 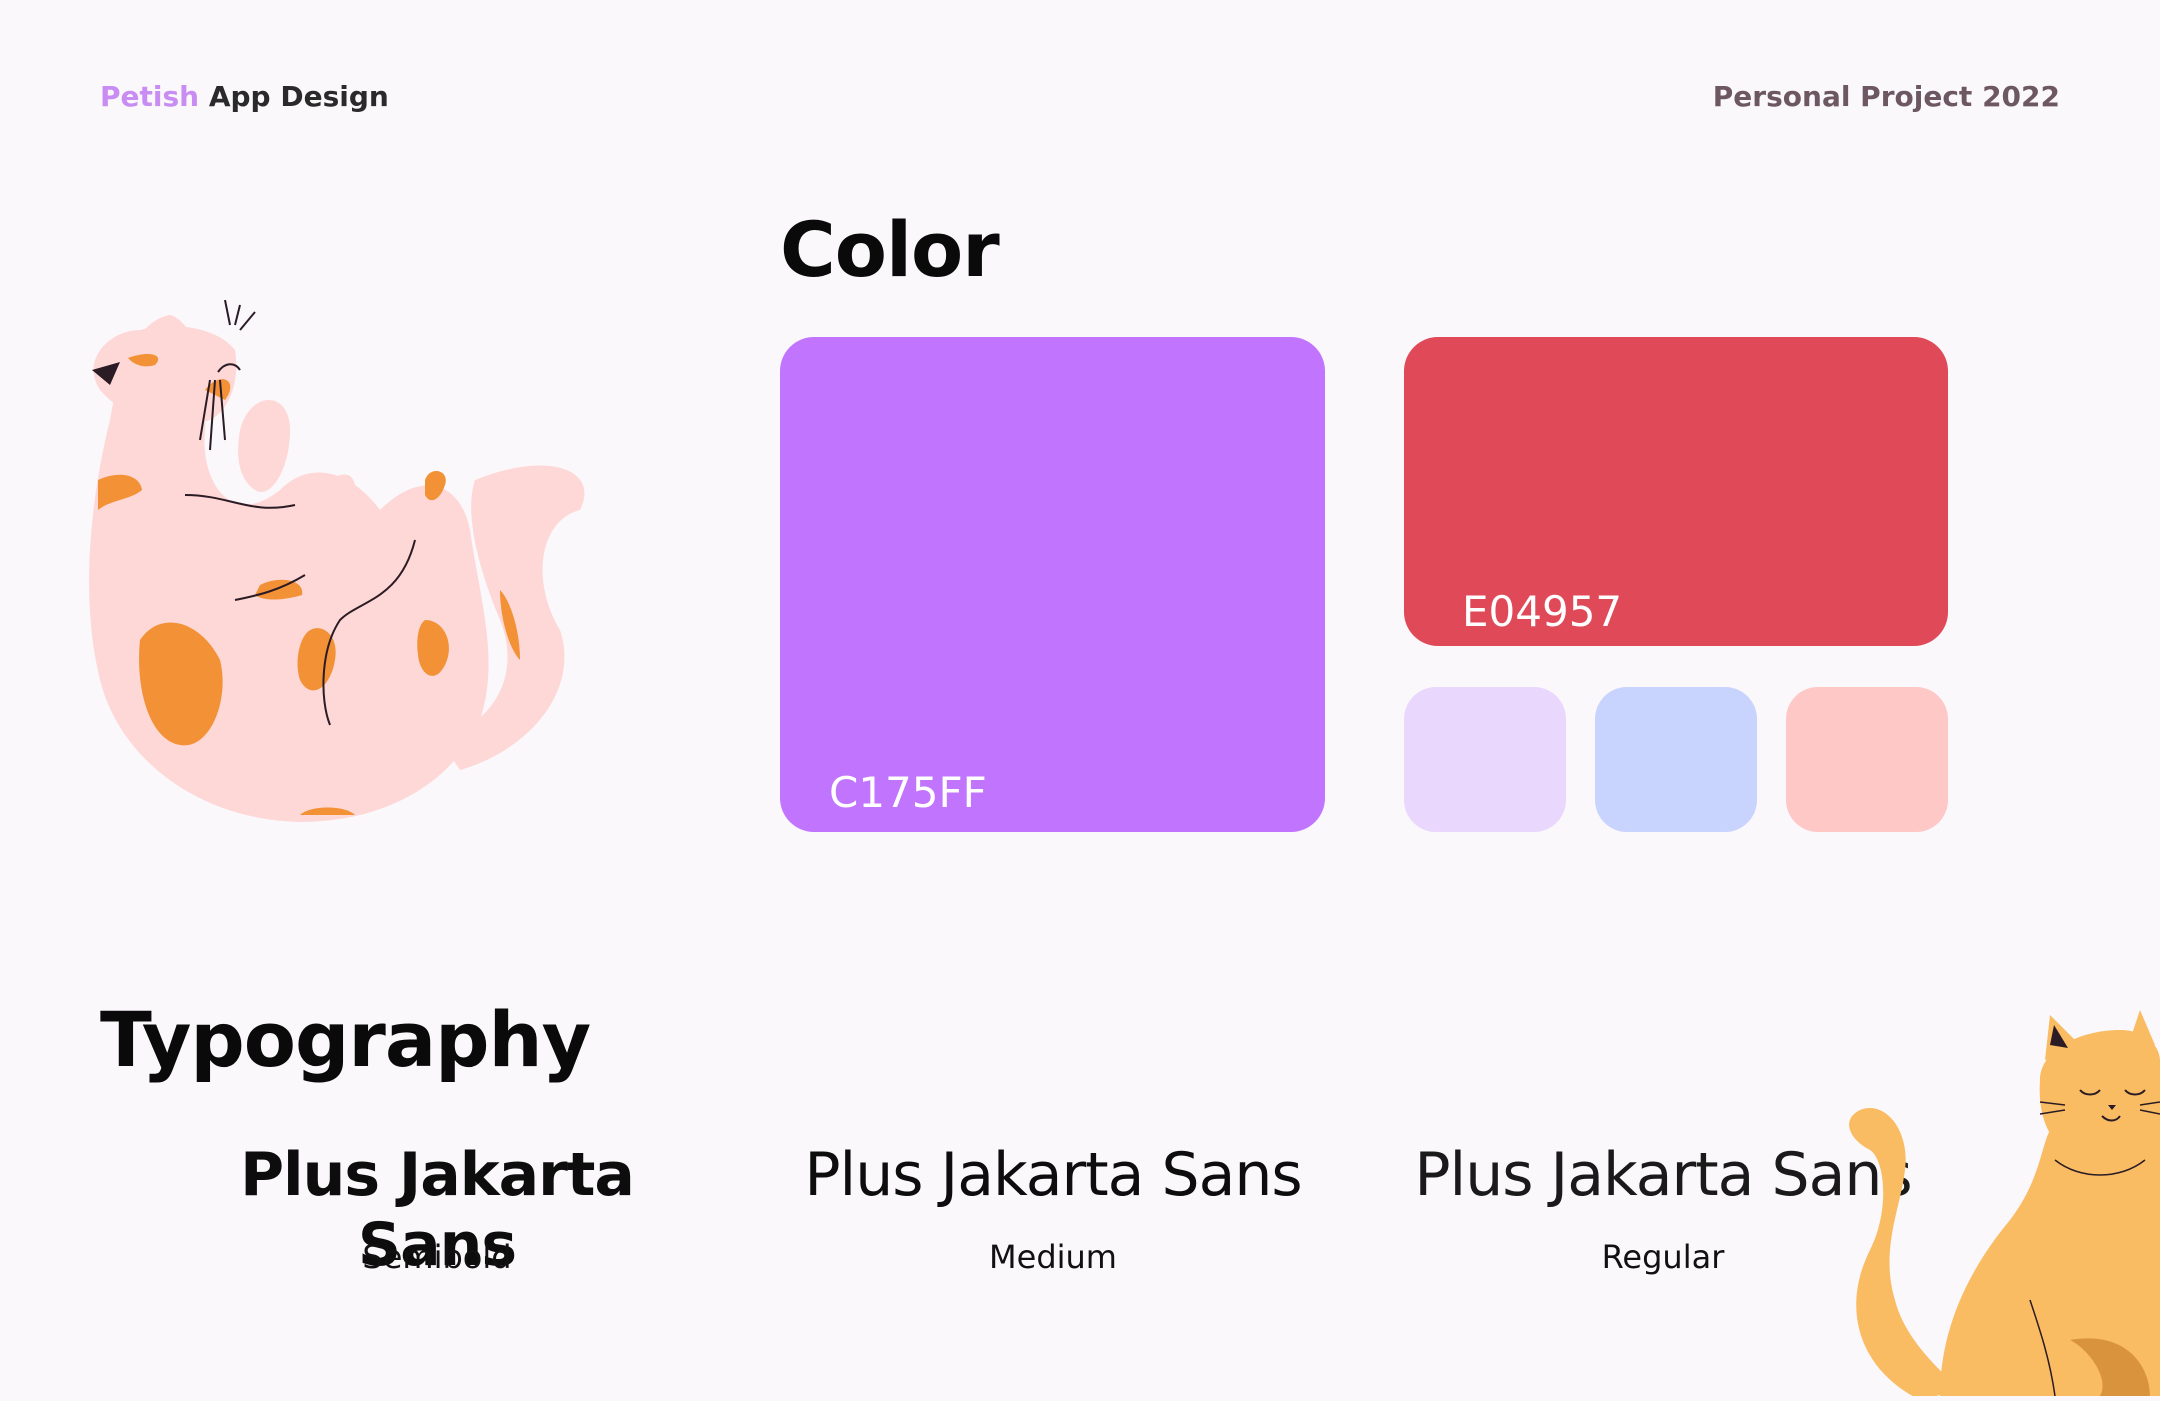 What do you see at coordinates (1053, 1175) in the screenshot?
I see `font-sample-medium: Plus Jakarta Sans` at bounding box center [1053, 1175].